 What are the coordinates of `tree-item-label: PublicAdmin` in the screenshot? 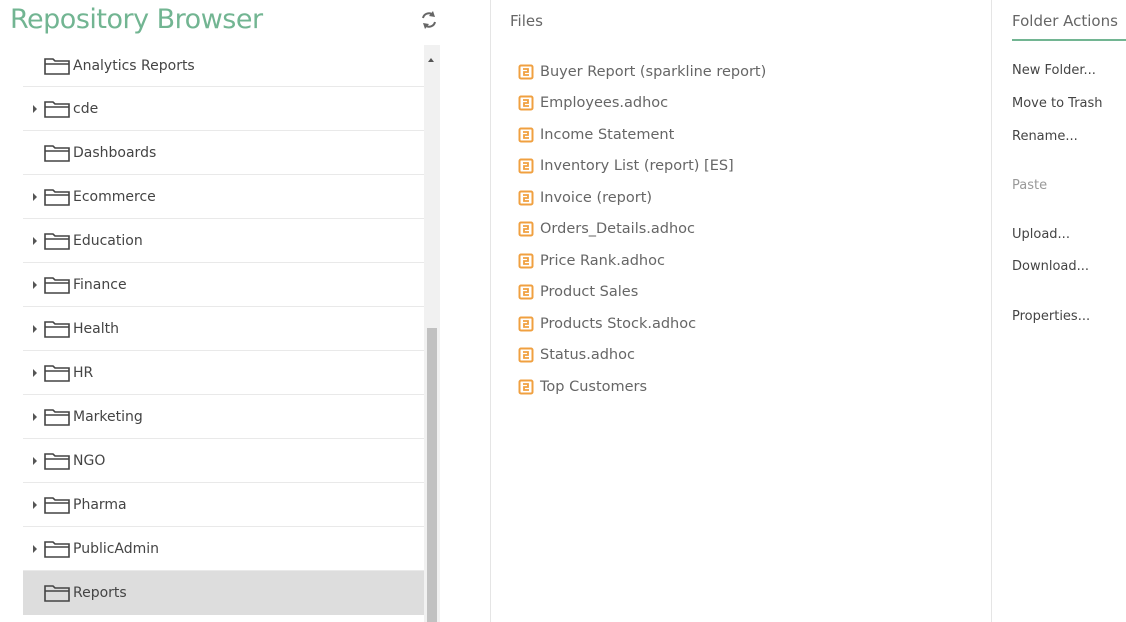 It's located at (116, 548).